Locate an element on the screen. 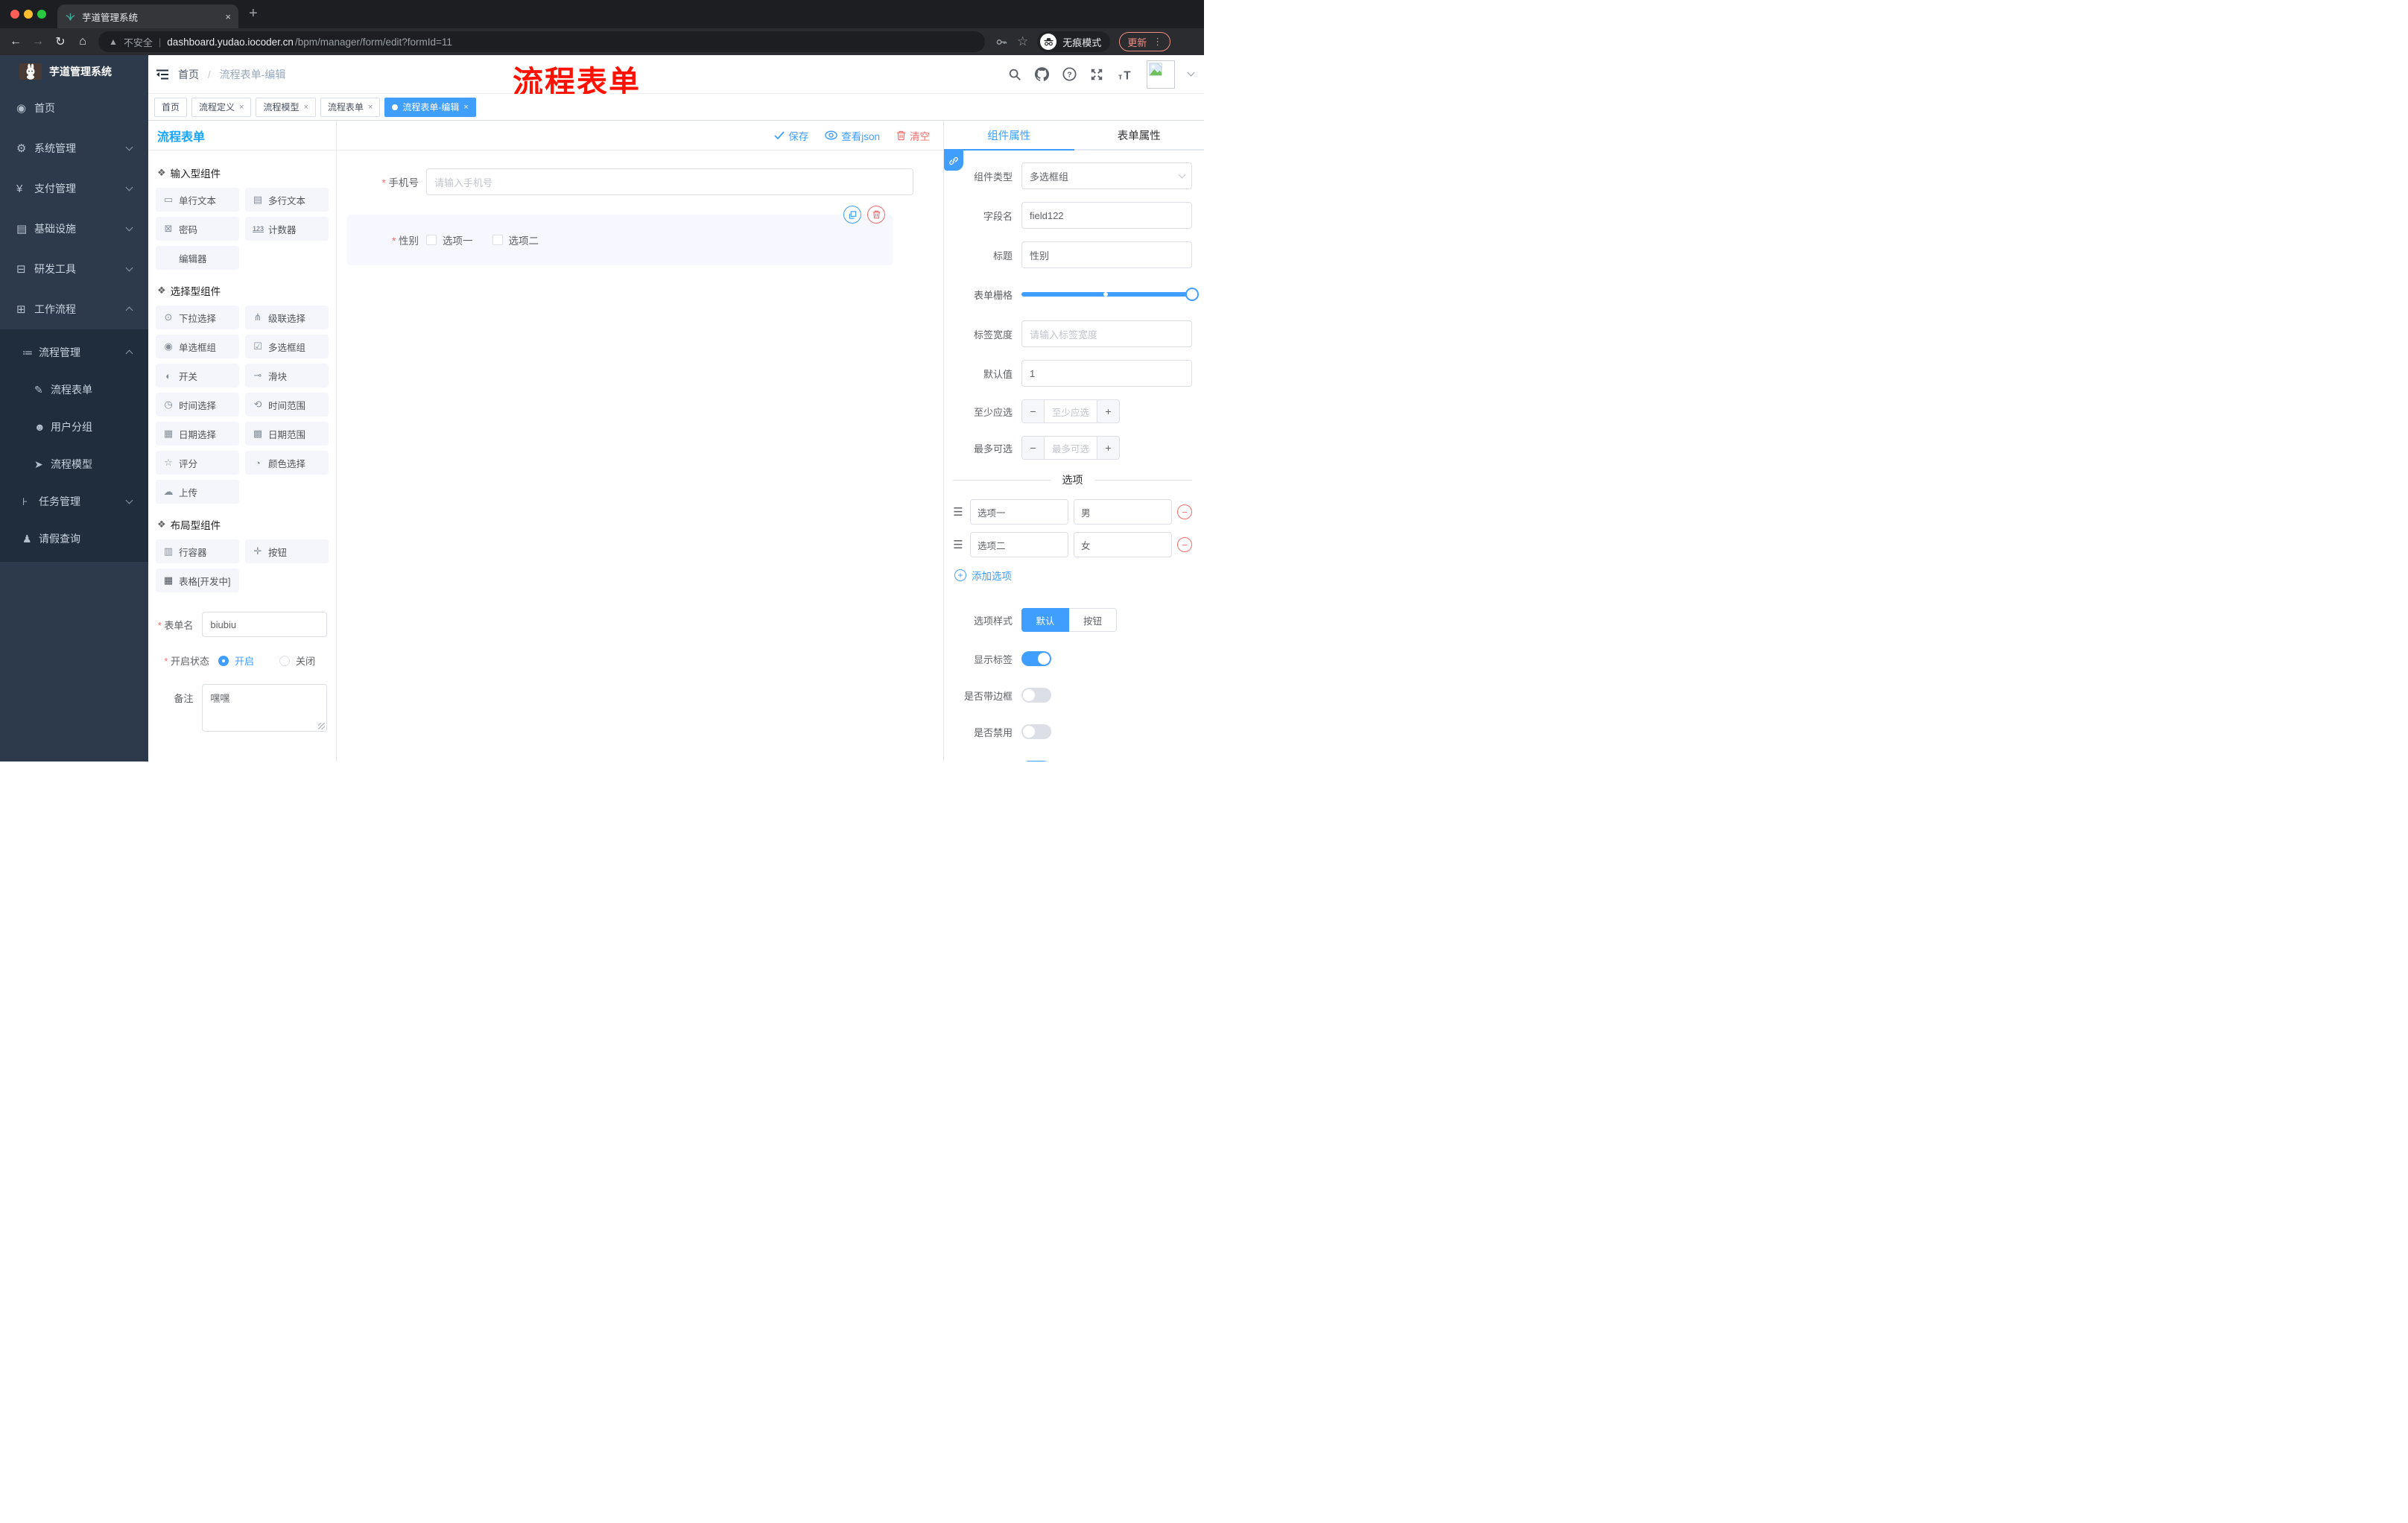  palette-item-counter: 123 计数器 is located at coordinates (287, 229).